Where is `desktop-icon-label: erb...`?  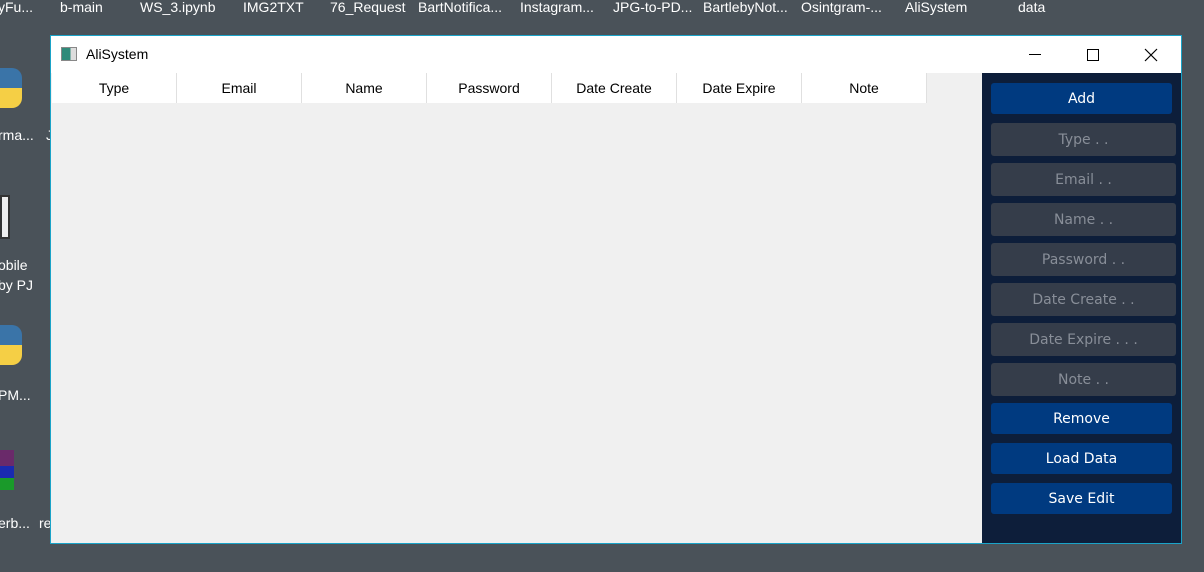
desktop-icon-label: erb... is located at coordinates (15, 523).